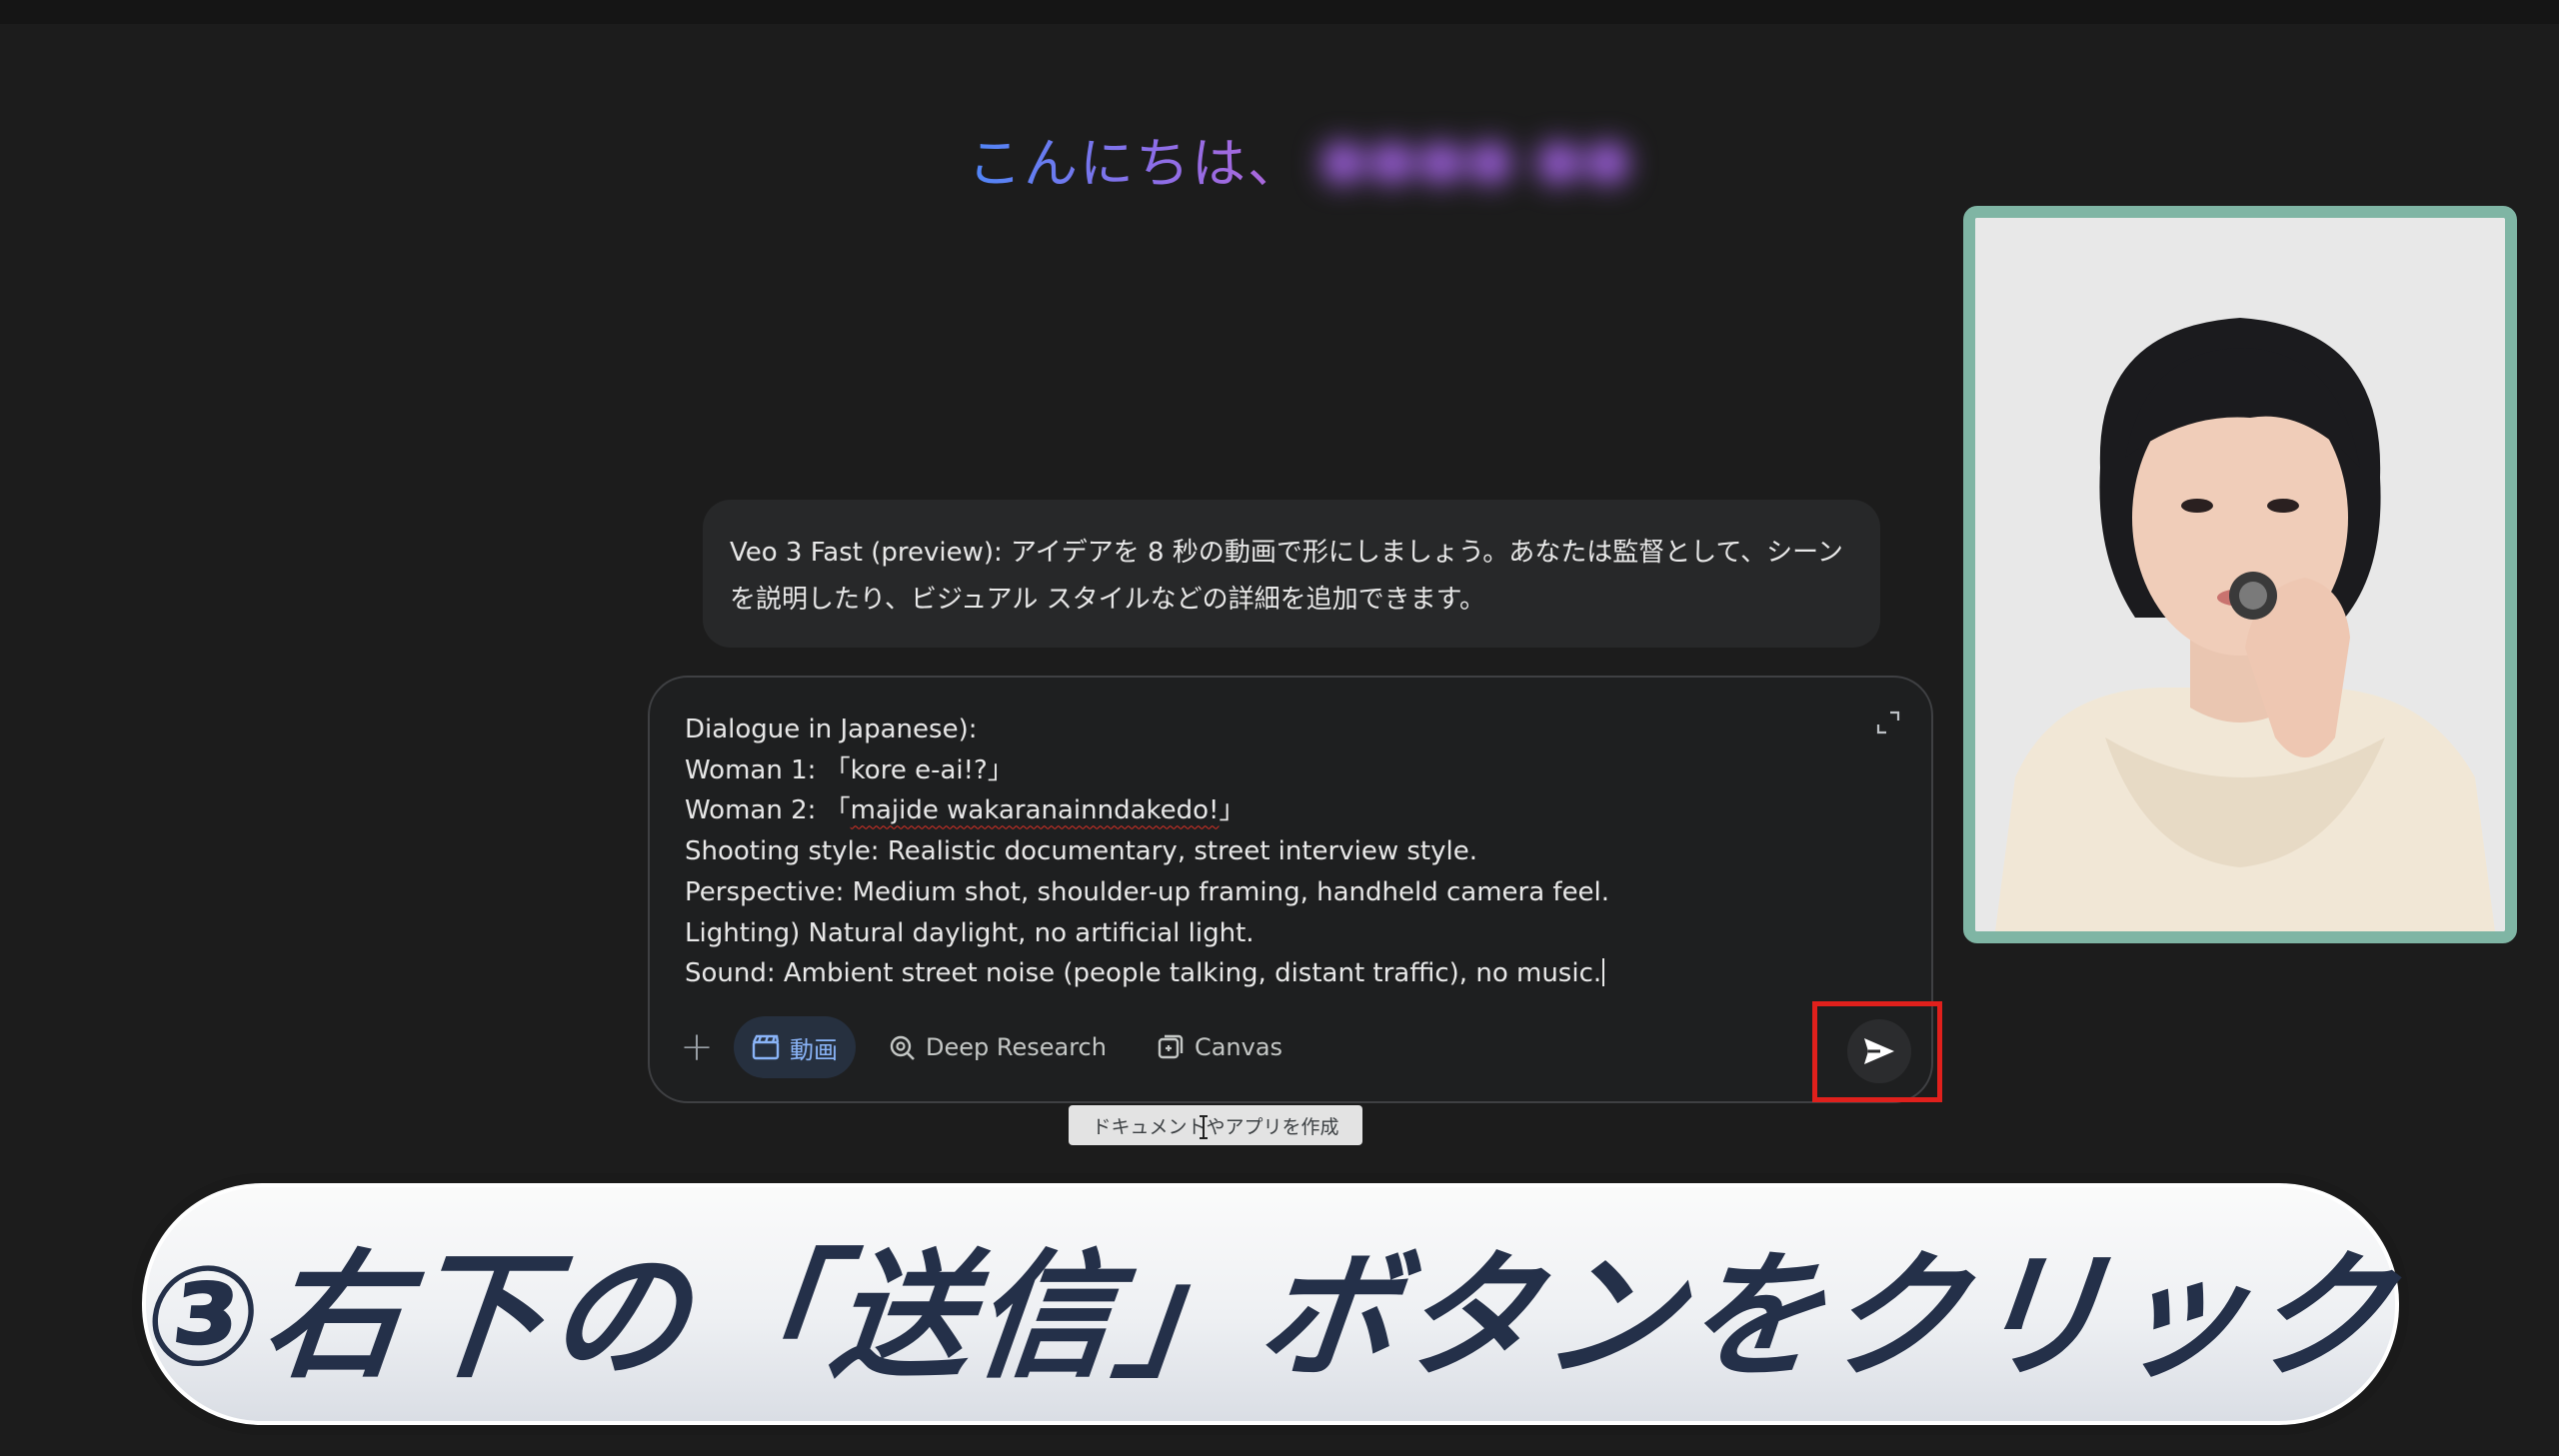 This screenshot has width=2559, height=1456. I want to click on greeting-heading: こんにちは、 ●●●● ●●, so click(1300, 158).